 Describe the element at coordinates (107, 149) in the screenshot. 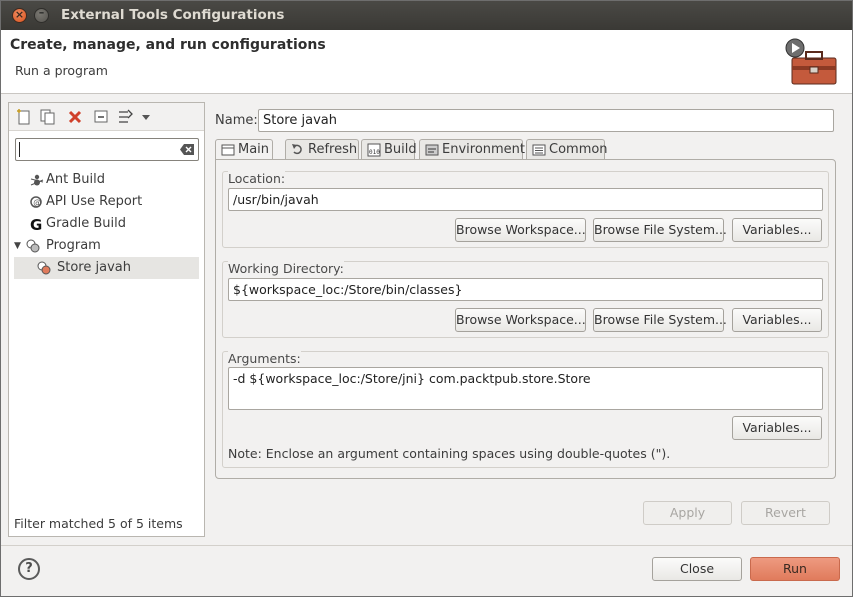

I see `filter-input` at that location.